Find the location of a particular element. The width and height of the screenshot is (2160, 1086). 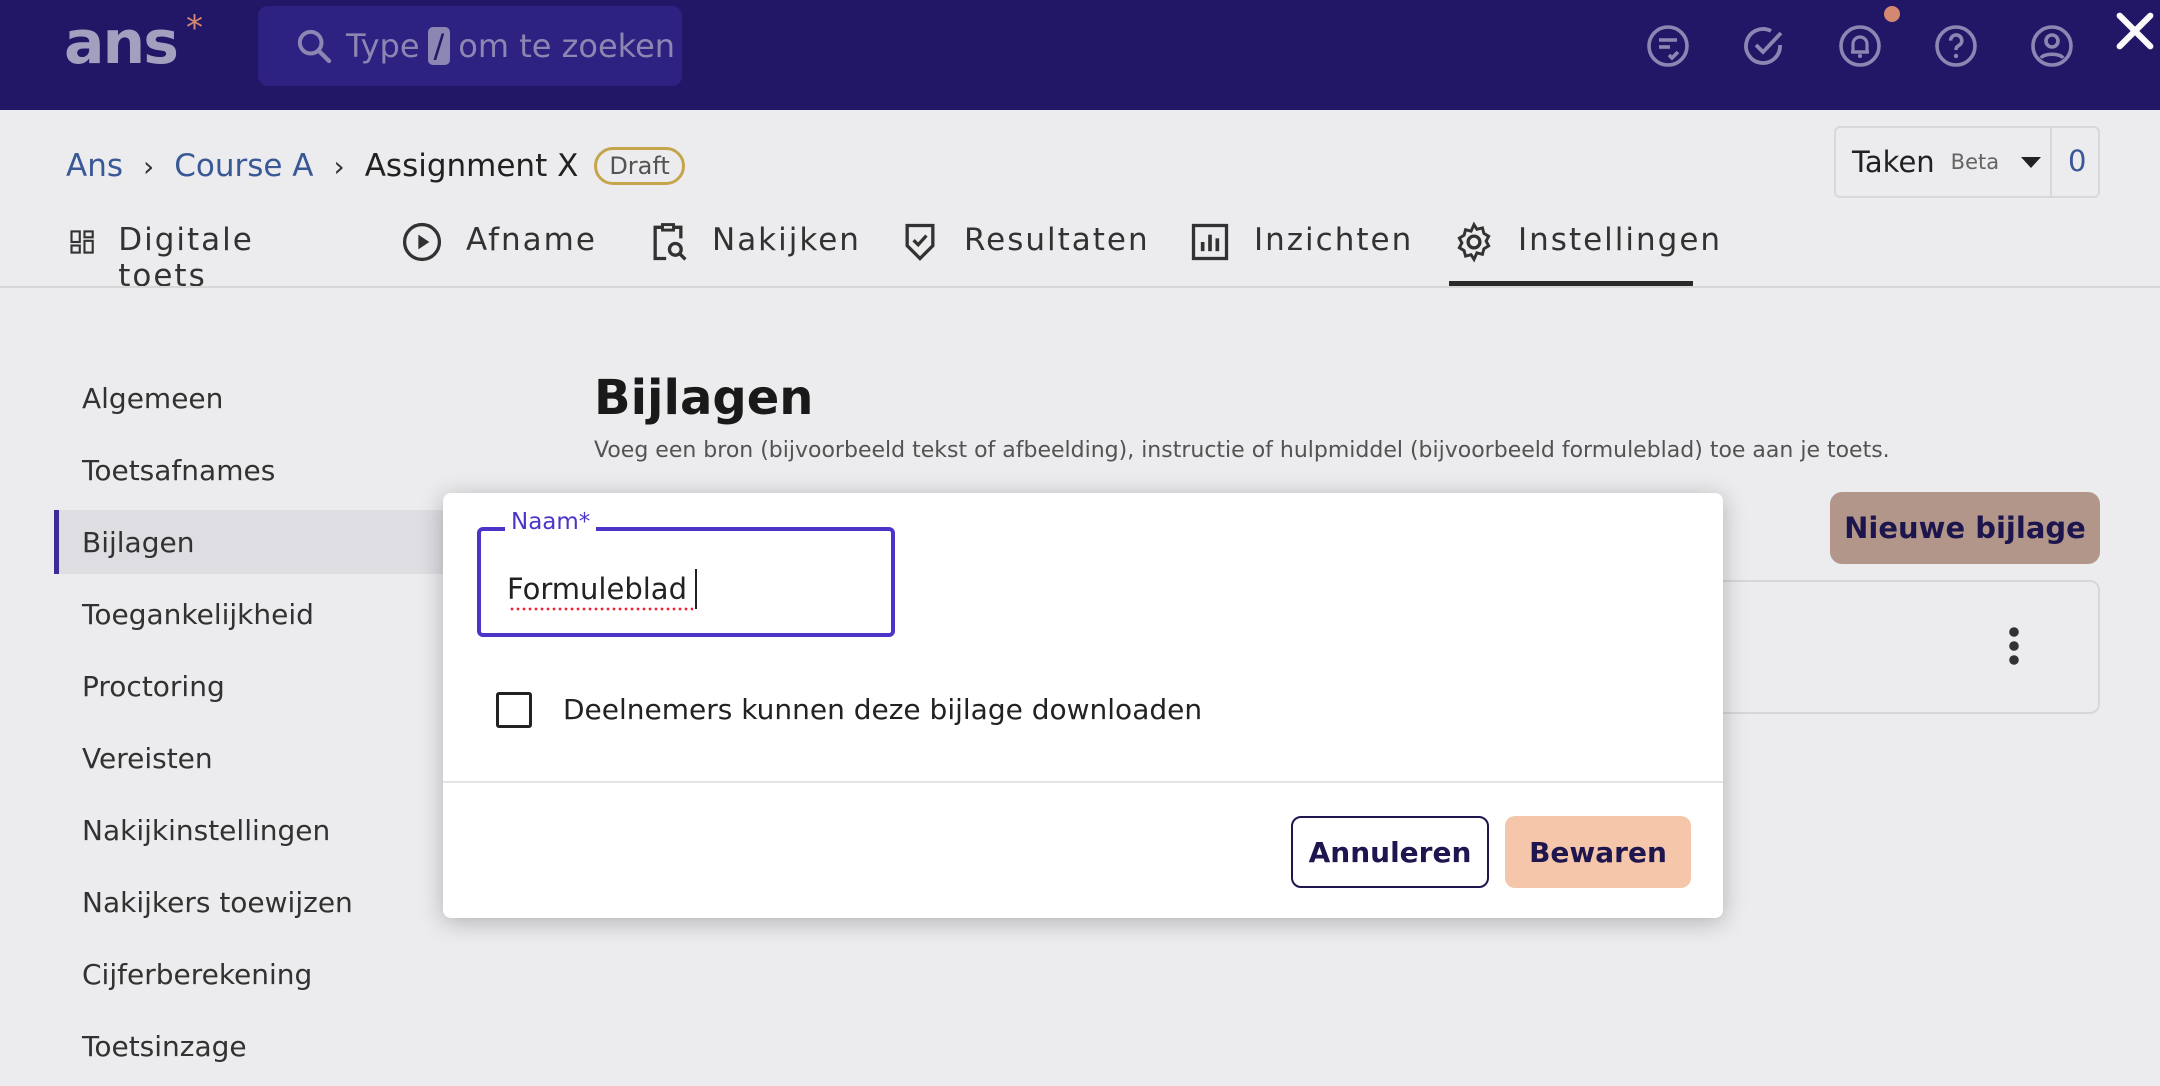

save-button: Bewaren is located at coordinates (1598, 852).